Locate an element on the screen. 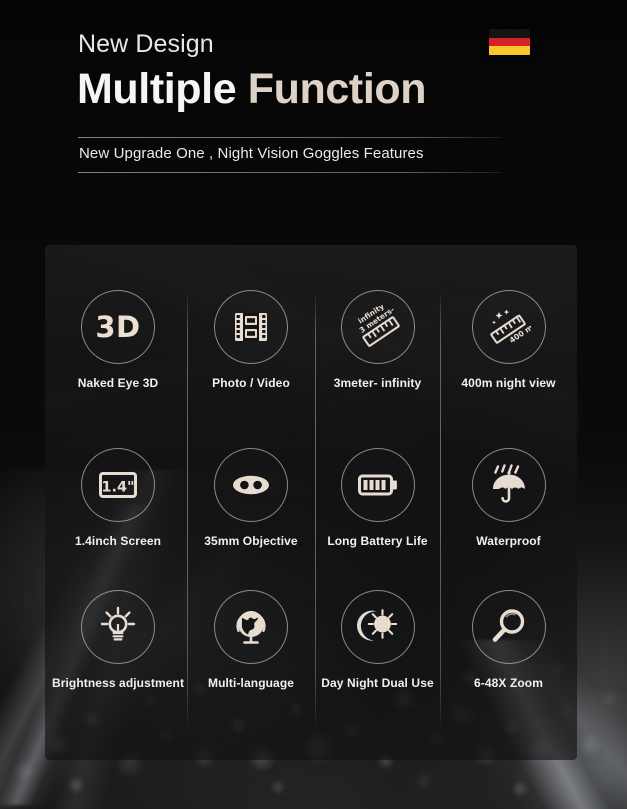 Image resolution: width=627 pixels, height=809 pixels. feature-cell-3meter-infinity: 3 meters-.infinity 3meter- infinity is located at coordinates (377, 340).